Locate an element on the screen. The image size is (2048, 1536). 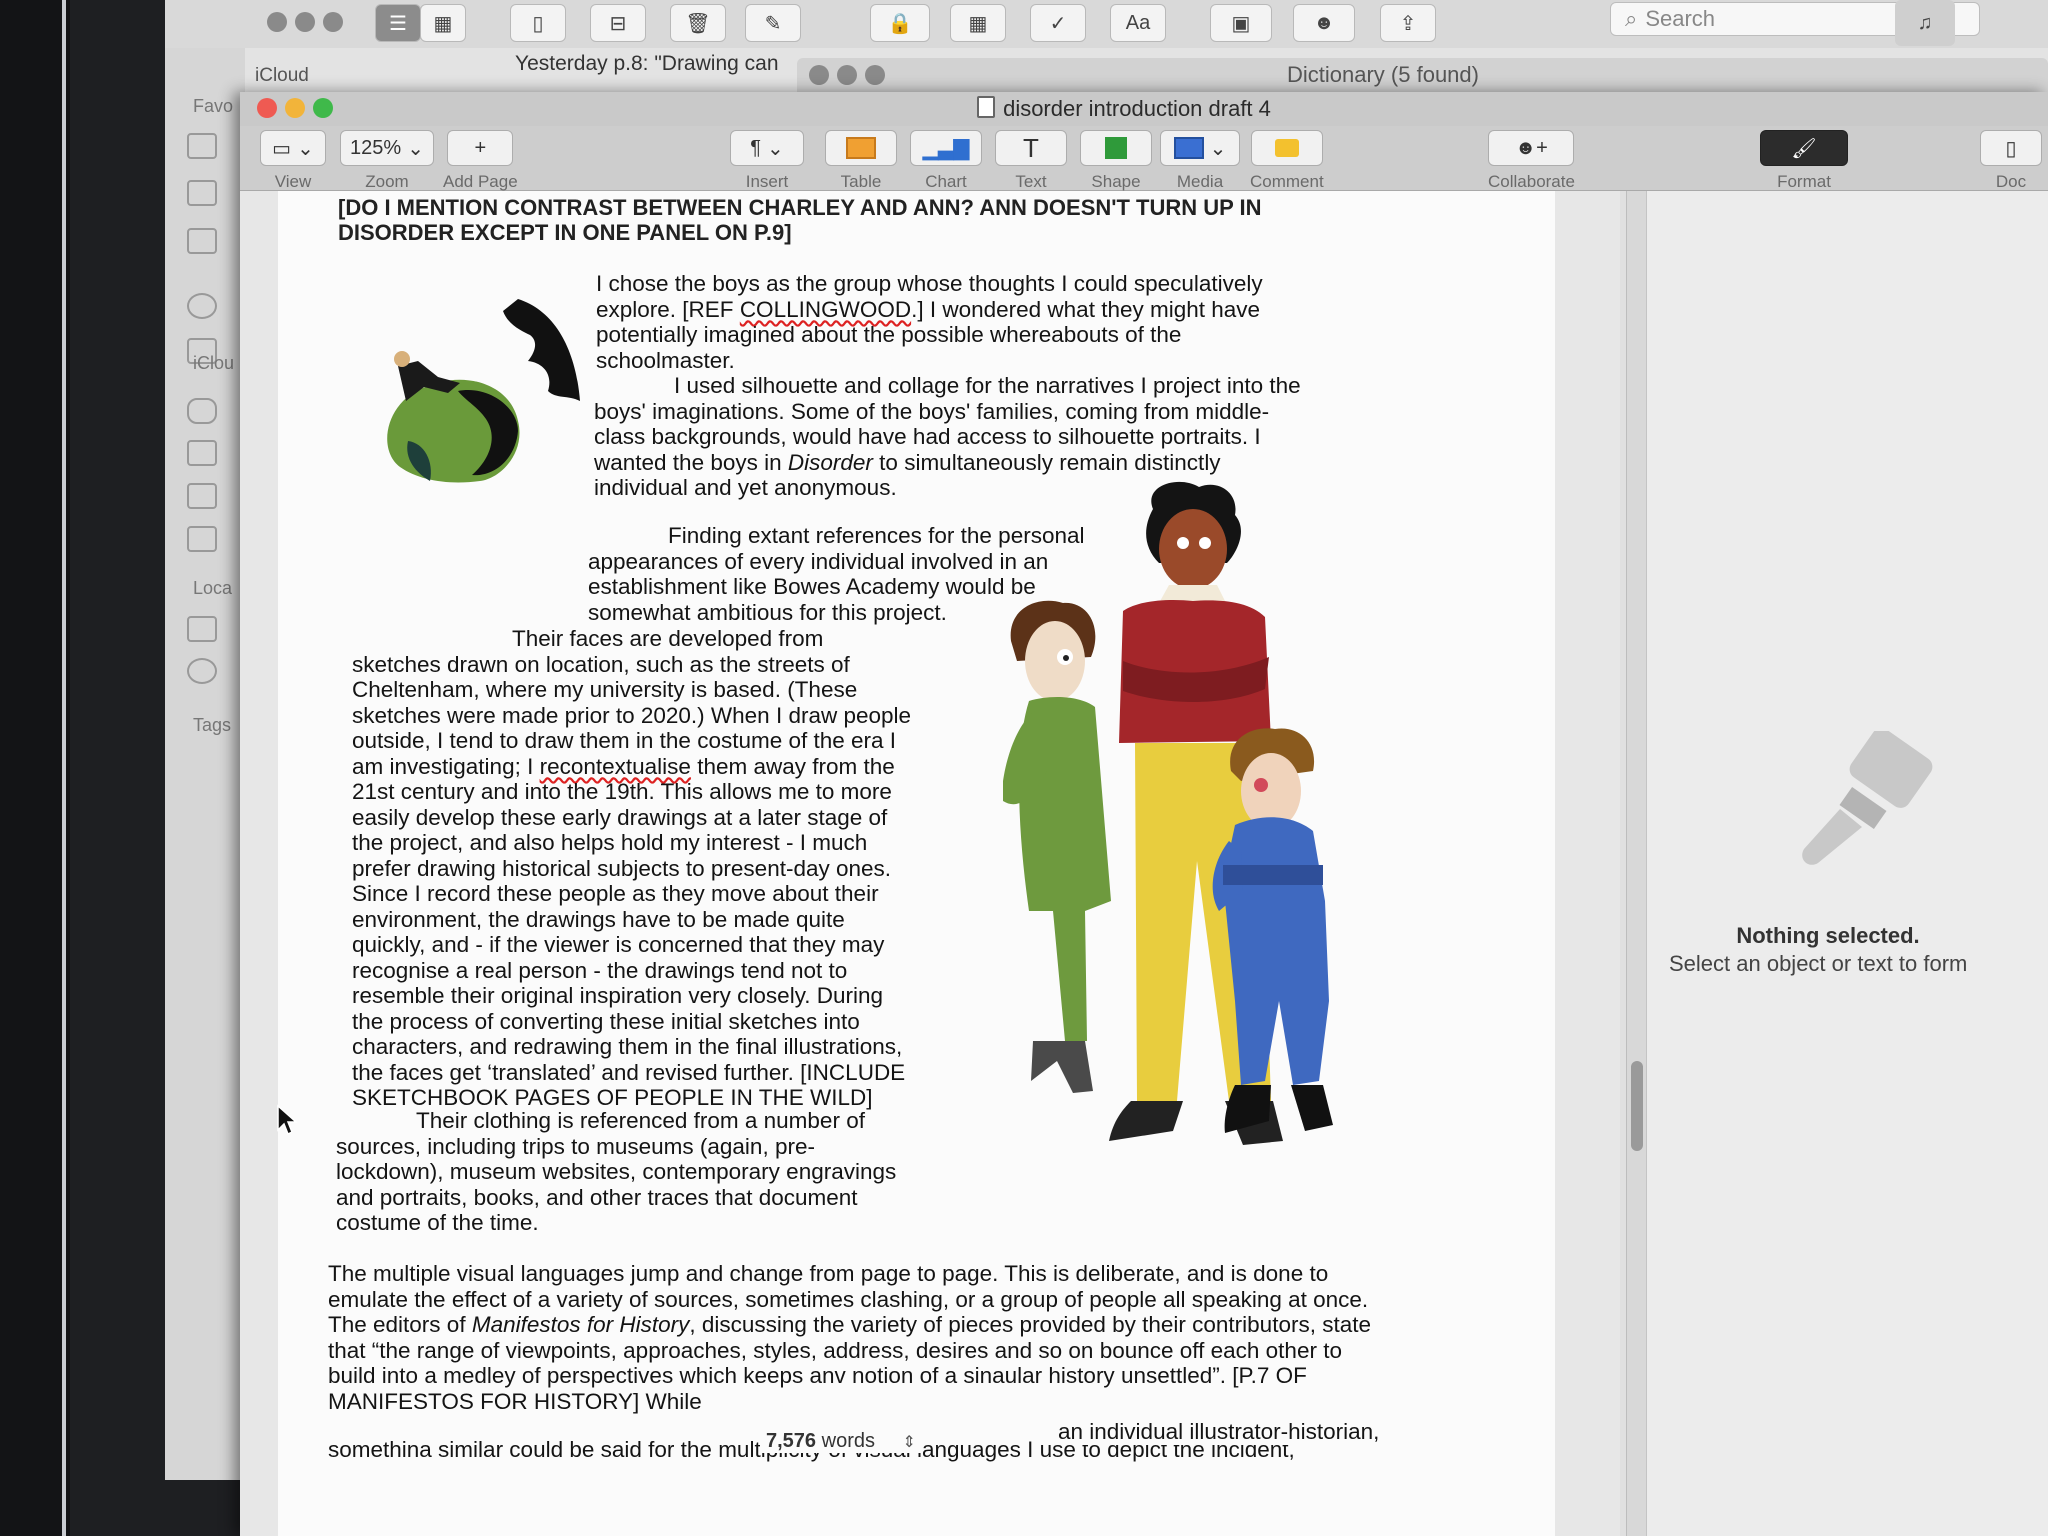
share-button: ⇪ is located at coordinates (1408, 23).